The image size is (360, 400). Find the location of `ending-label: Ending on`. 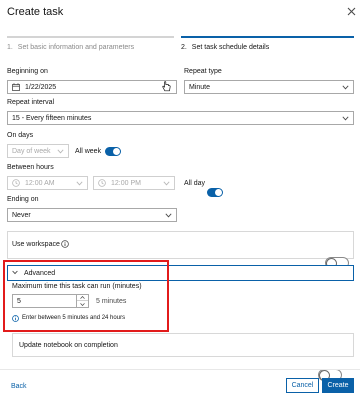

ending-label: Ending on is located at coordinates (23, 199).